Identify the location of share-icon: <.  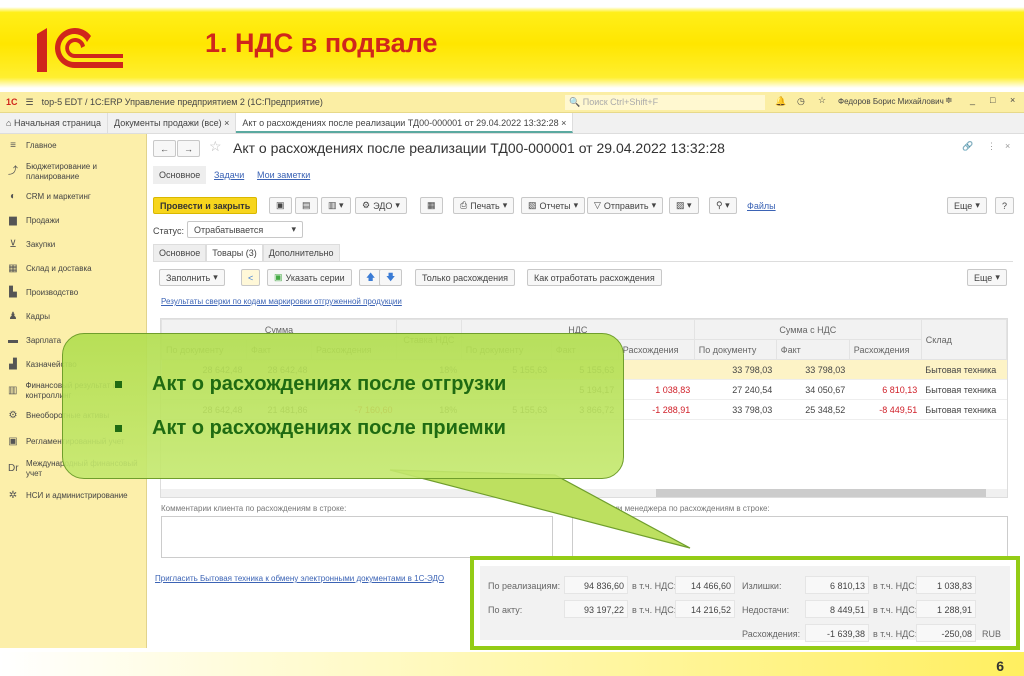
(251, 277).